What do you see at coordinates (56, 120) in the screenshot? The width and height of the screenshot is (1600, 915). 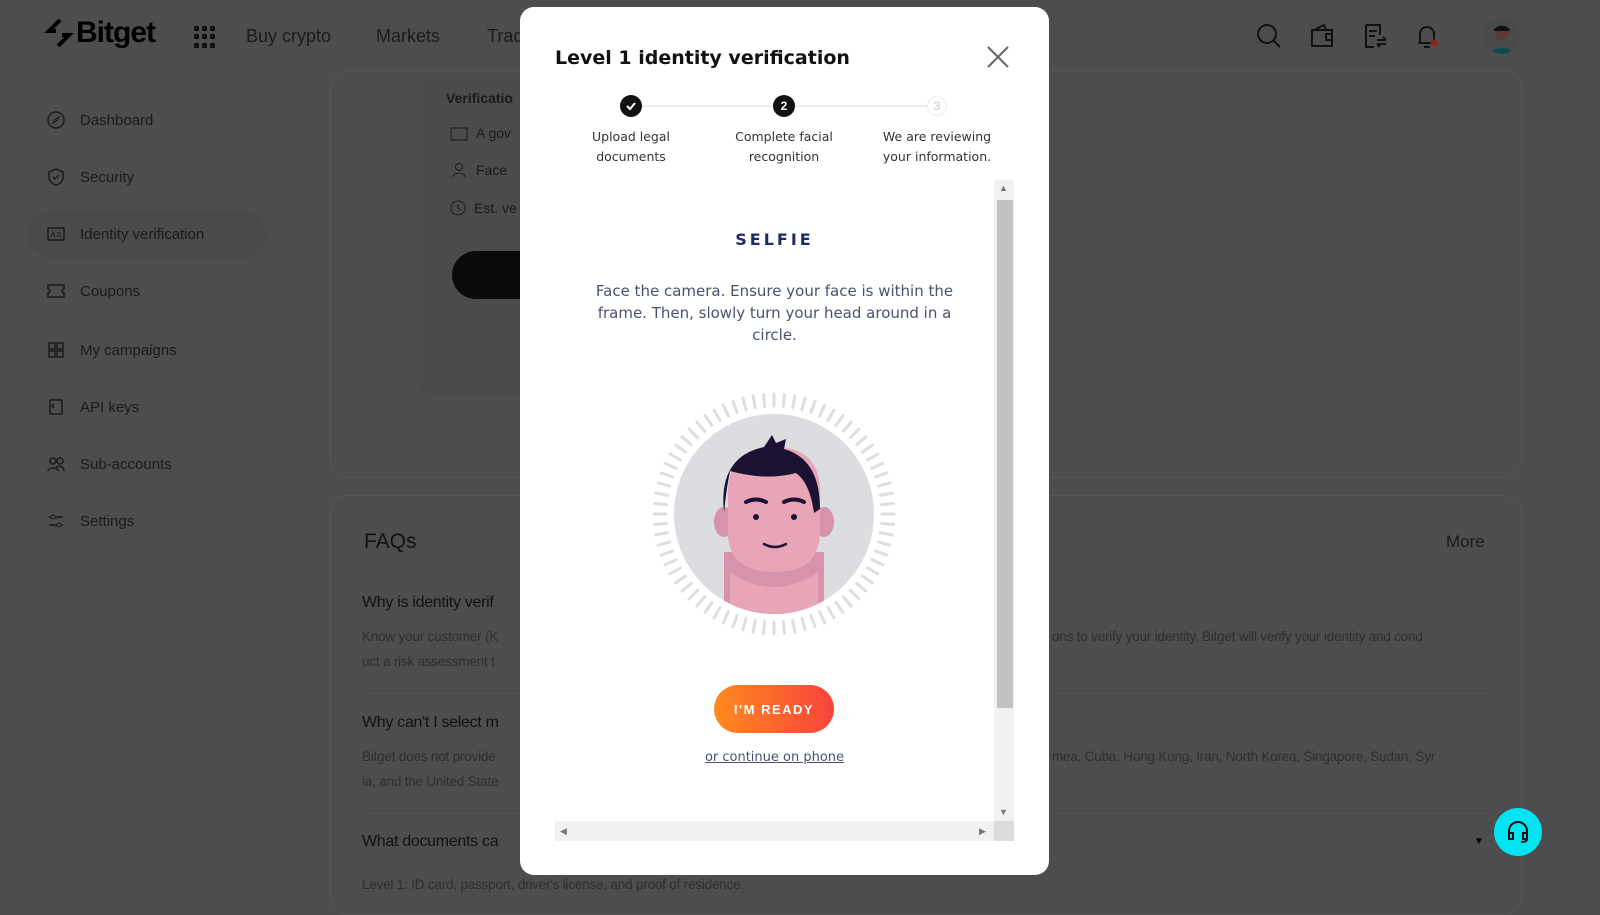 I see `compass-icon` at bounding box center [56, 120].